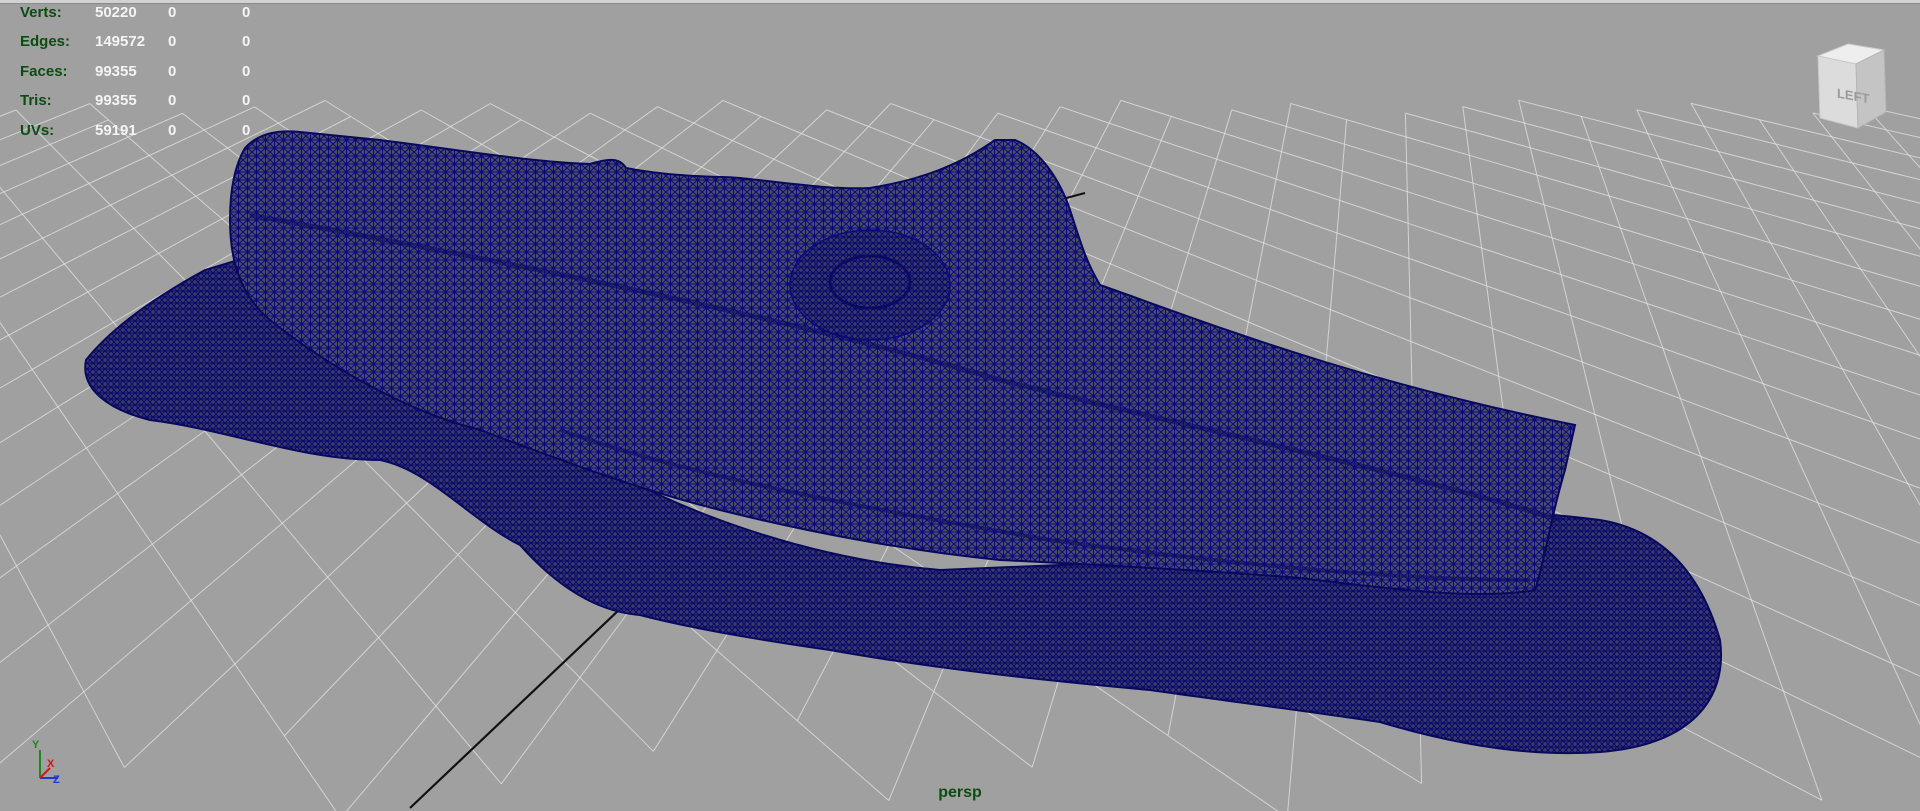 The width and height of the screenshot is (1920, 811). What do you see at coordinates (1850, 86) in the screenshot?
I see `view-cube: LEFT` at bounding box center [1850, 86].